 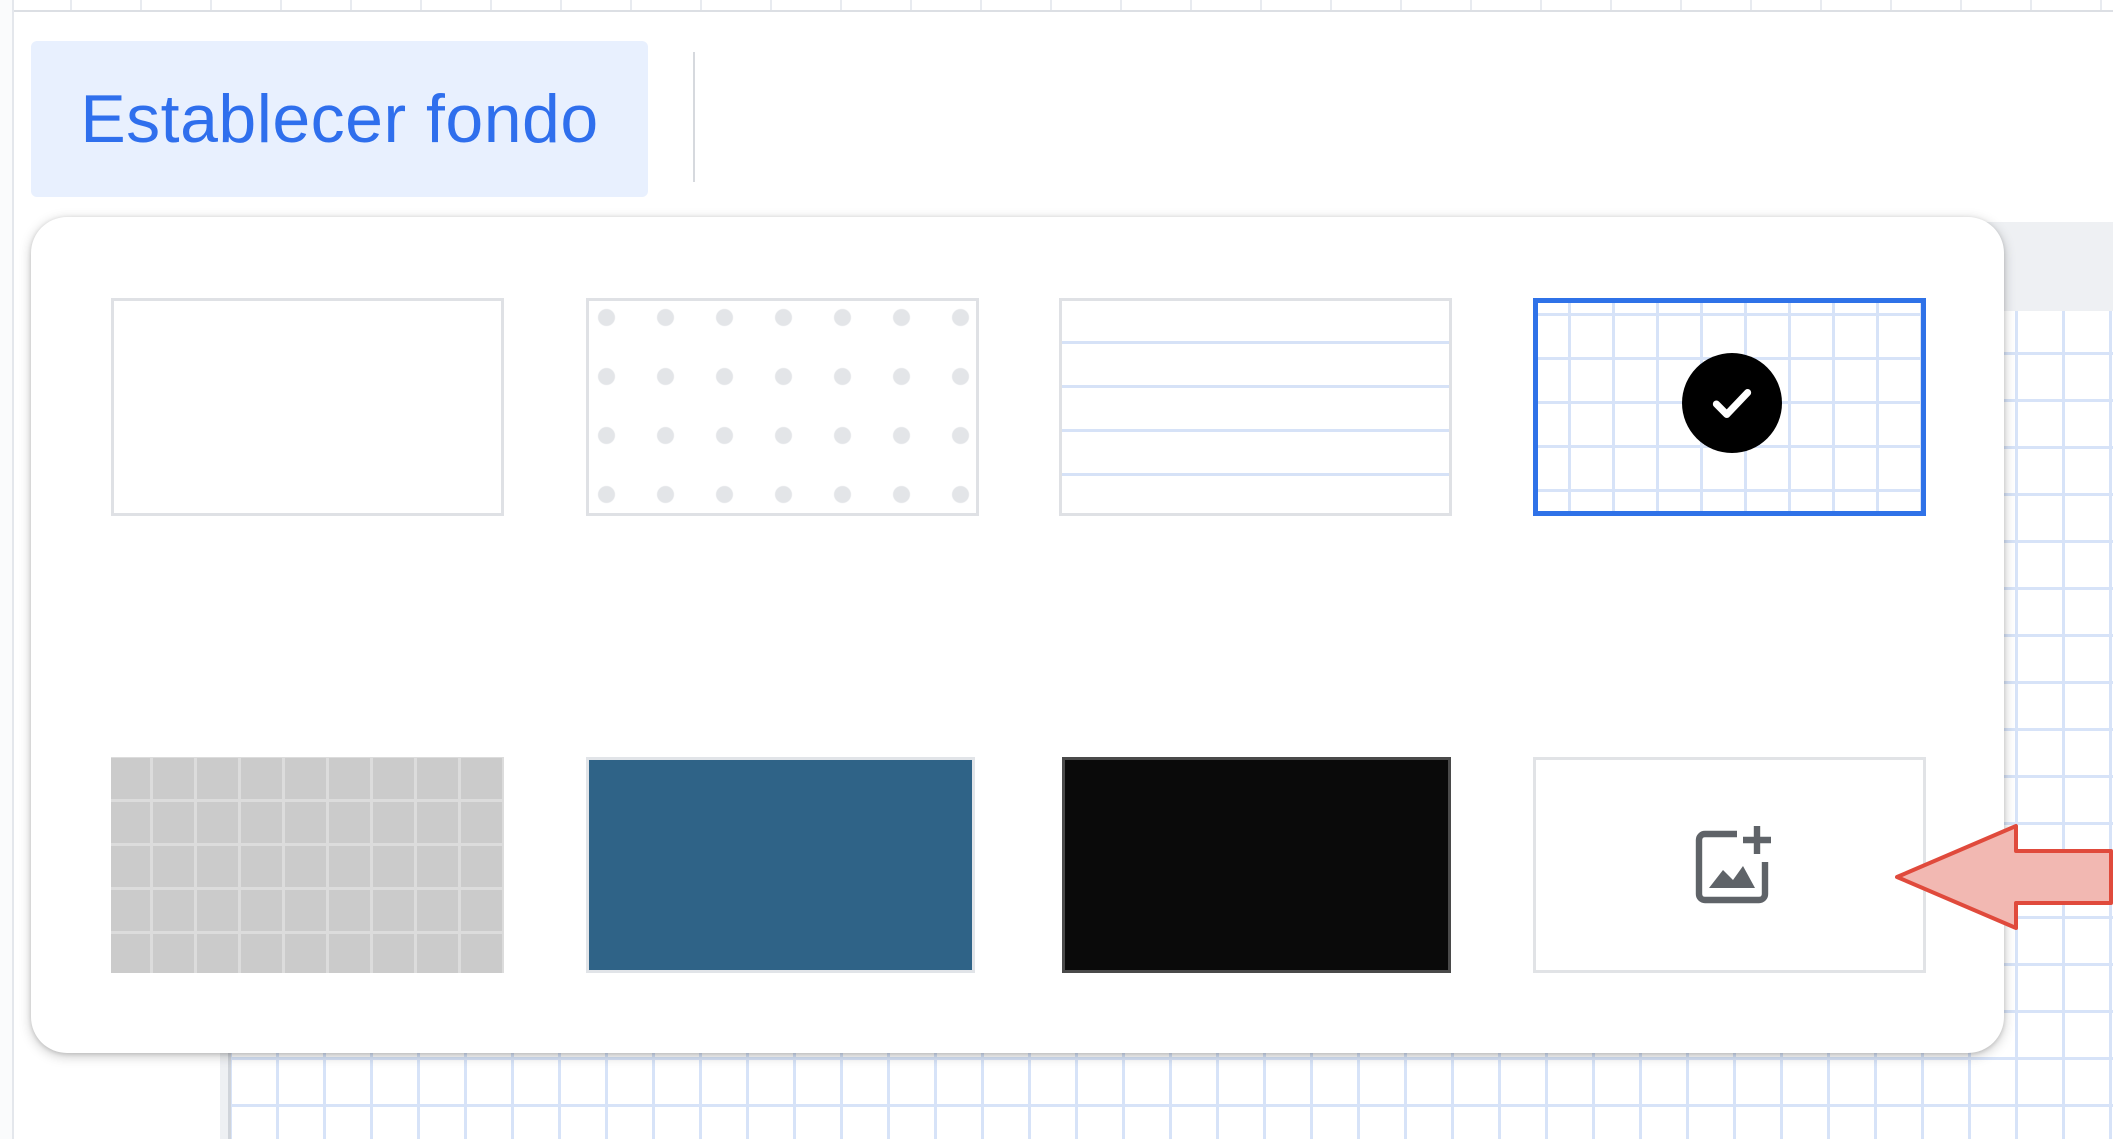 I want to click on background-option-blue, so click(x=780, y=865).